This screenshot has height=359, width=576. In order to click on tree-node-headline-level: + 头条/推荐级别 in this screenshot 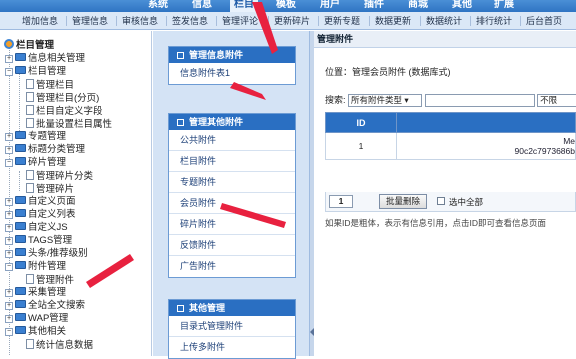, I will do `click(46, 254)`.